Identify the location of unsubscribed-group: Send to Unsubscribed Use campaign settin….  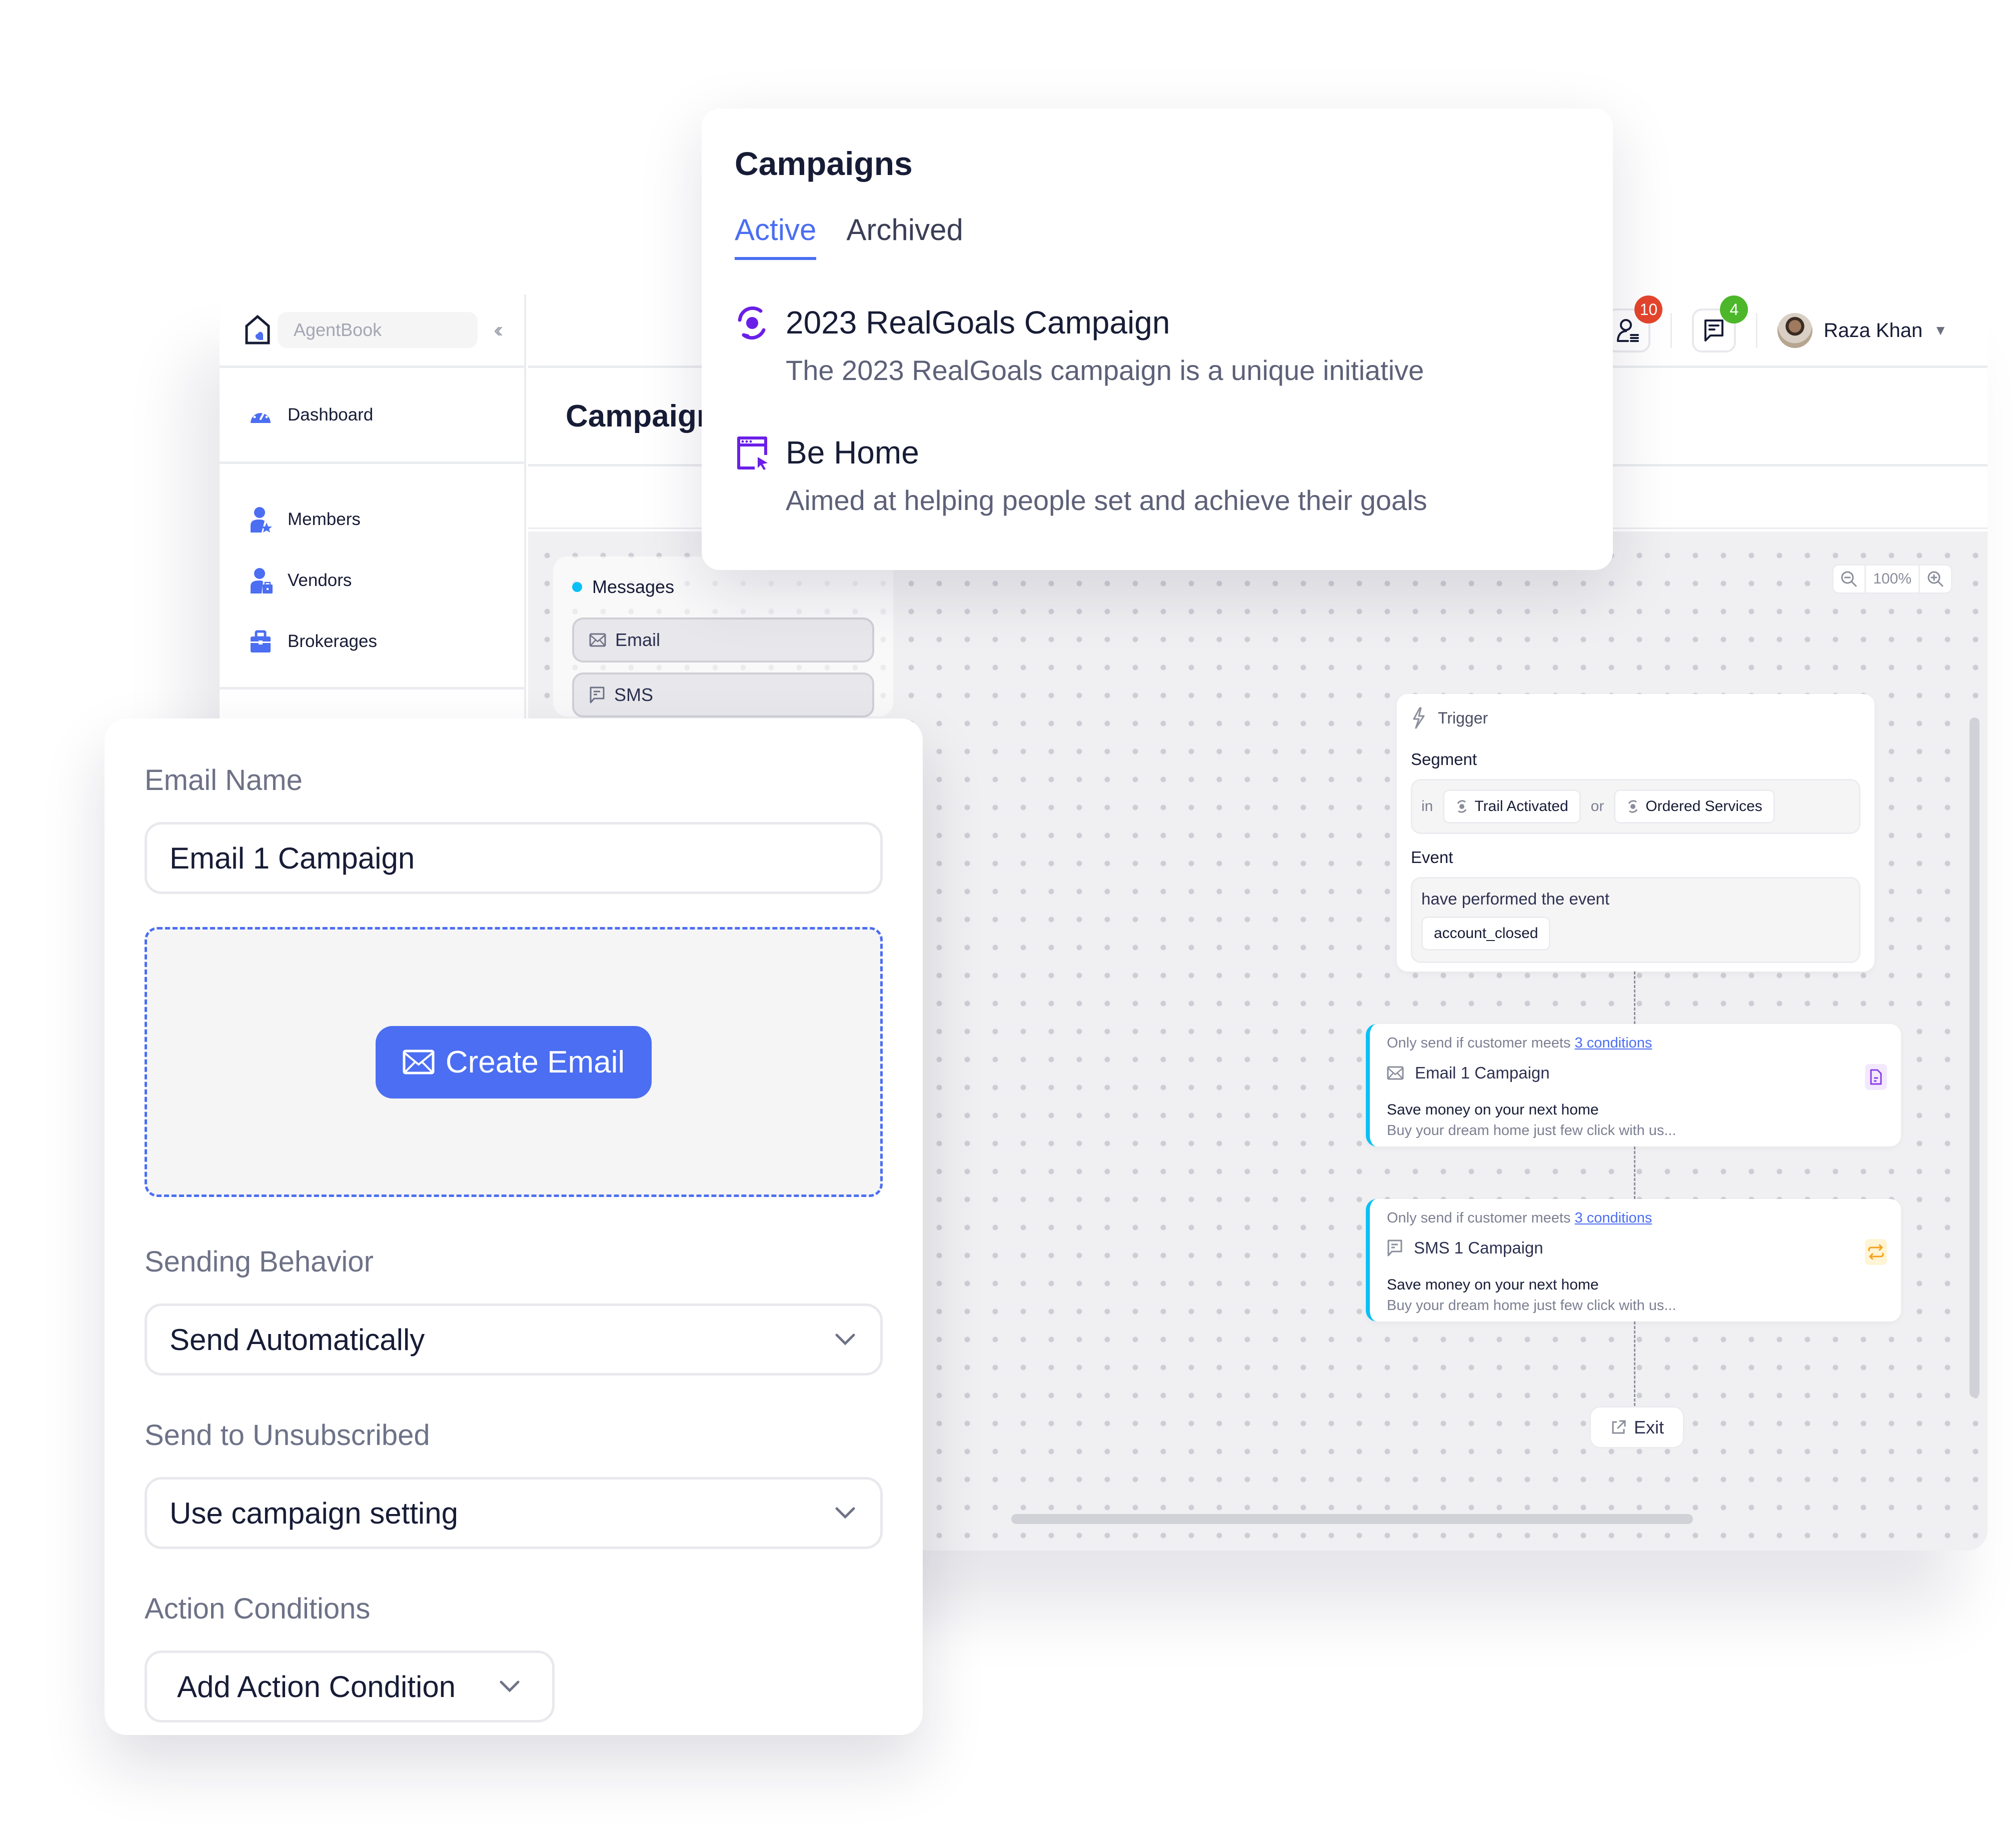
(514, 1483).